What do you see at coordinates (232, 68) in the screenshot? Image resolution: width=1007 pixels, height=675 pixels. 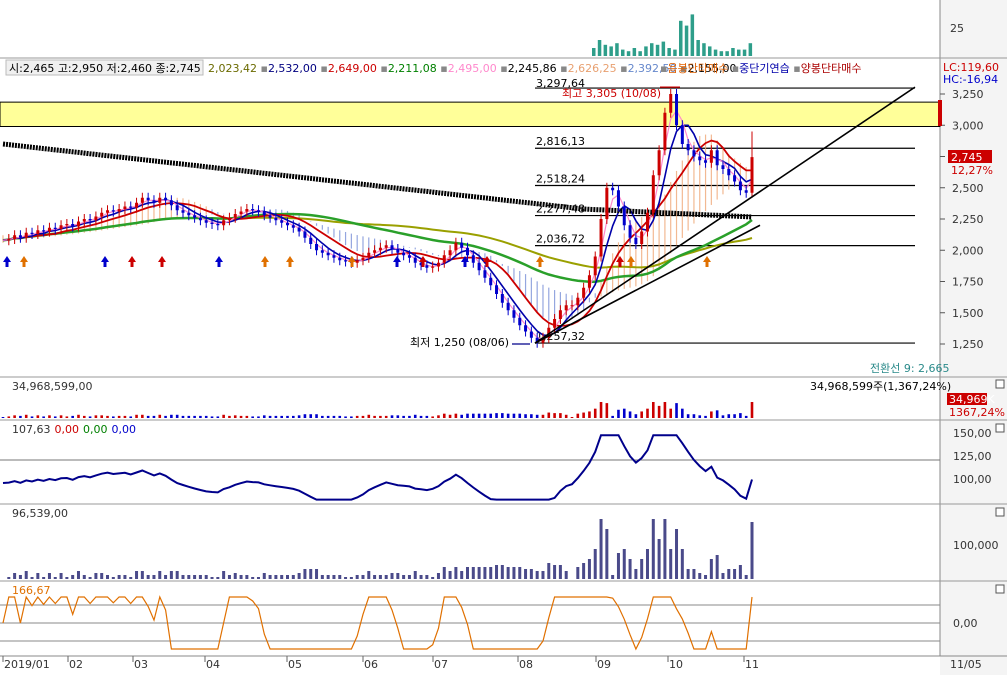 I see `ma-value: 2,023,42` at bounding box center [232, 68].